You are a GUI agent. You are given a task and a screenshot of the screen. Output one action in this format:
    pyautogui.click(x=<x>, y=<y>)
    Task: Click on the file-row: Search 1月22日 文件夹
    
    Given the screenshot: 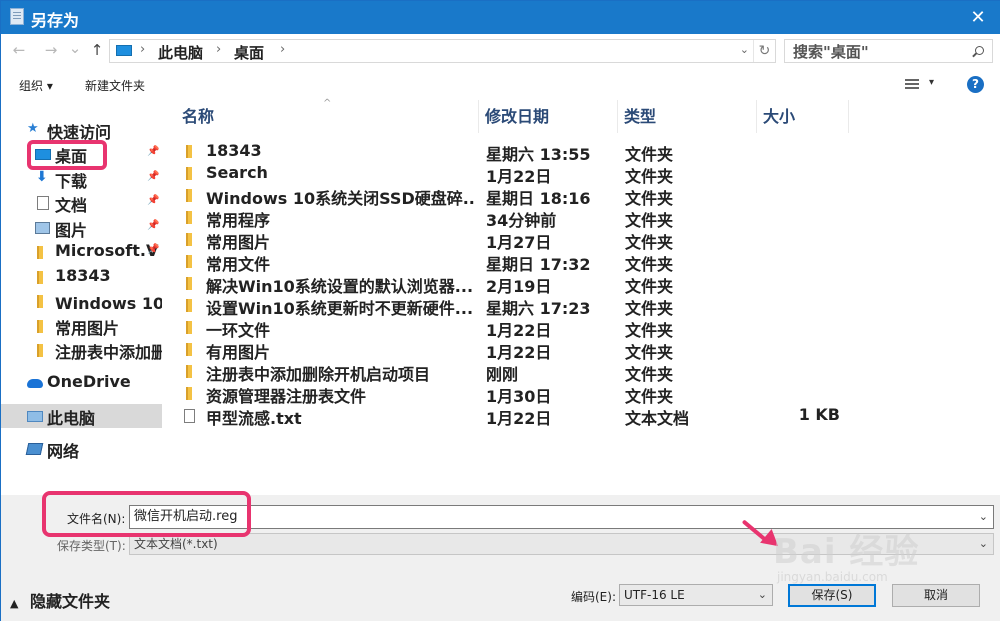 What is the action you would take?
    pyautogui.click(x=581, y=174)
    